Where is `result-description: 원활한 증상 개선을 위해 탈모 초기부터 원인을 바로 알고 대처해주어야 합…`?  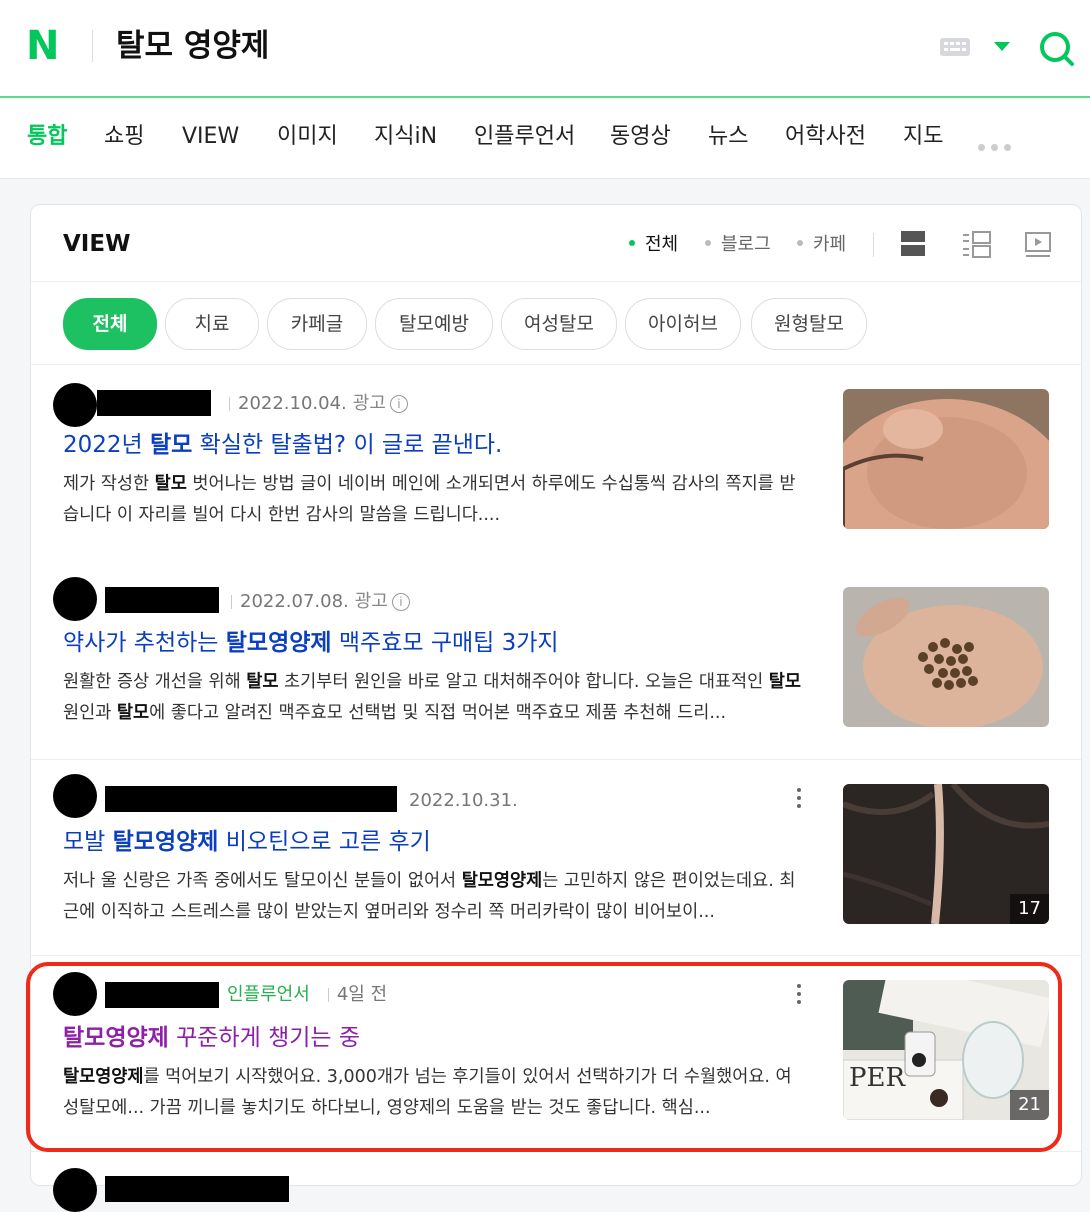 result-description: 원활한 증상 개선을 위해 탈모 초기부터 원인을 바로 알고 대처해주어야 합… is located at coordinates (433, 698).